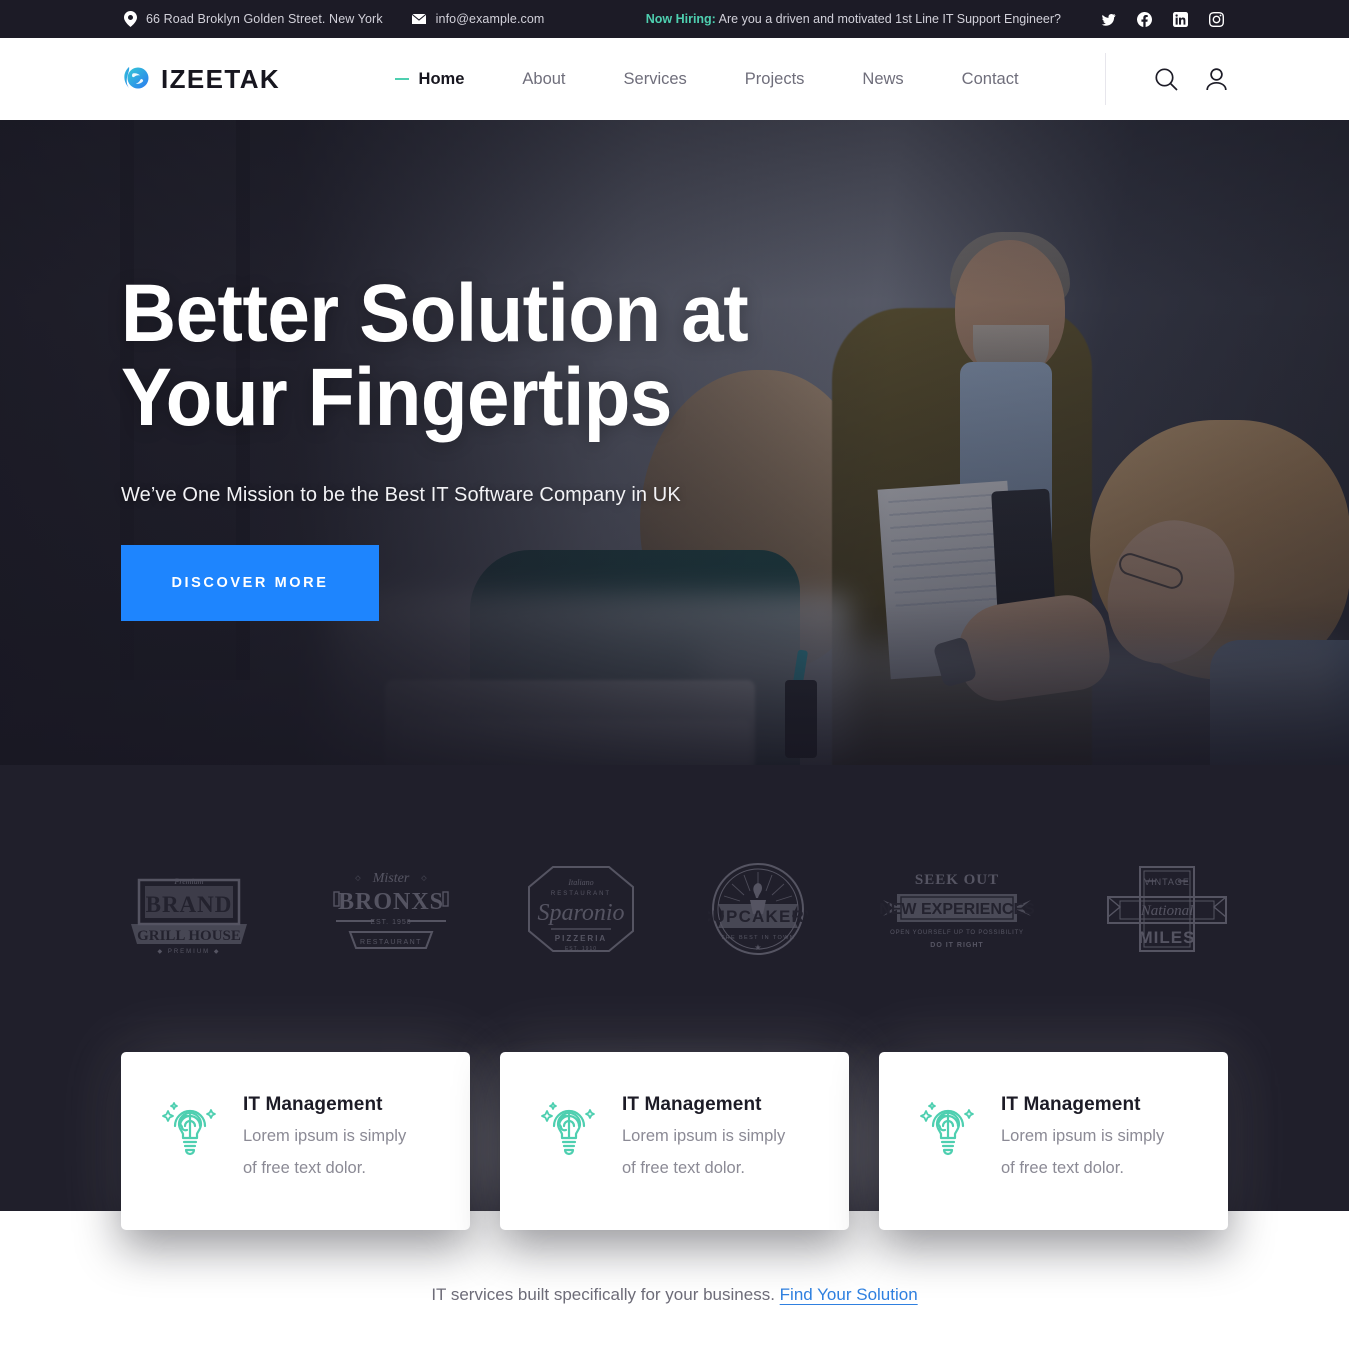 The width and height of the screenshot is (1349, 1349). I want to click on social-link-facebook, so click(1144, 19).